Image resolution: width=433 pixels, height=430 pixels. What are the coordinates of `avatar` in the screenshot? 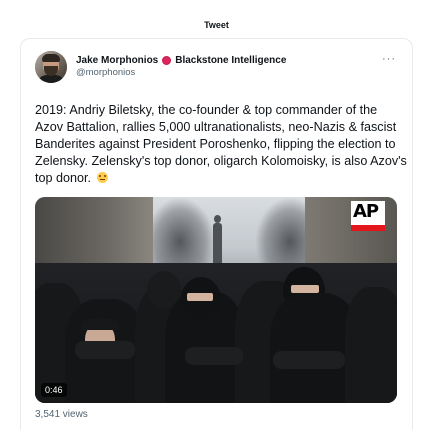 It's located at (51, 67).